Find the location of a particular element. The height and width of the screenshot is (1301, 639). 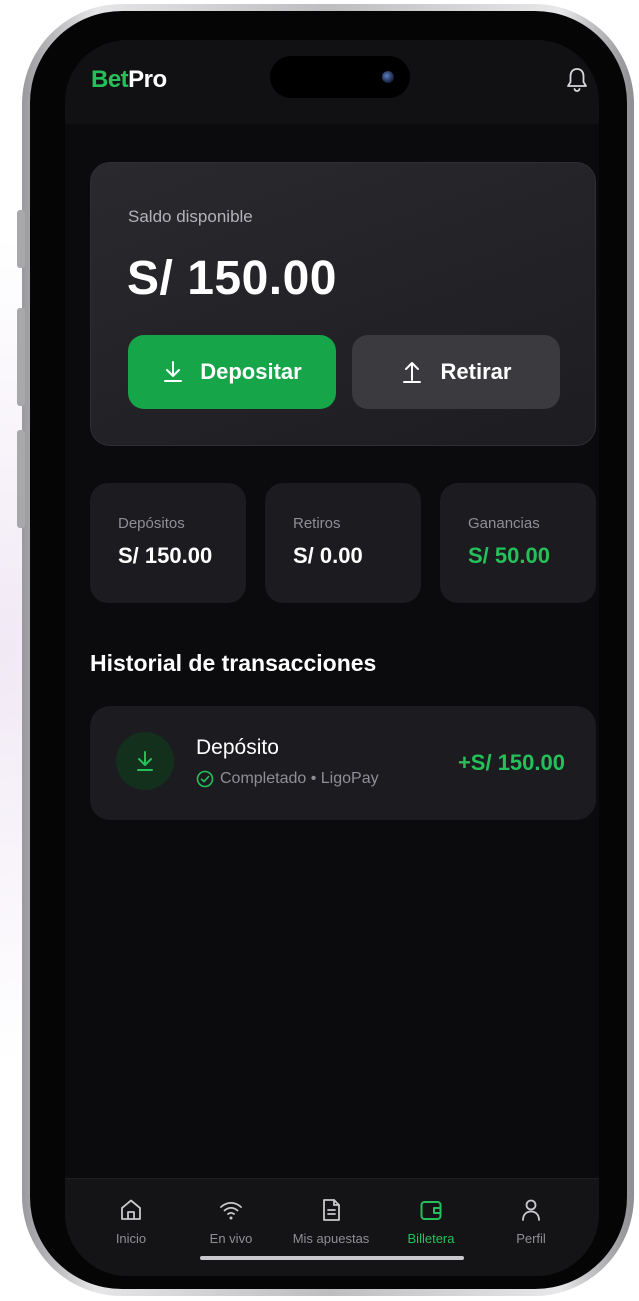

volume-down-button is located at coordinates (21, 479).